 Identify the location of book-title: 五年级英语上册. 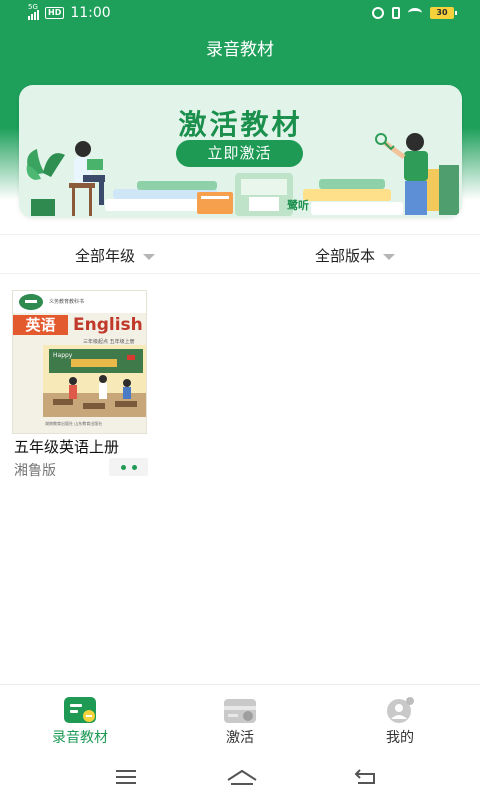
(66, 446).